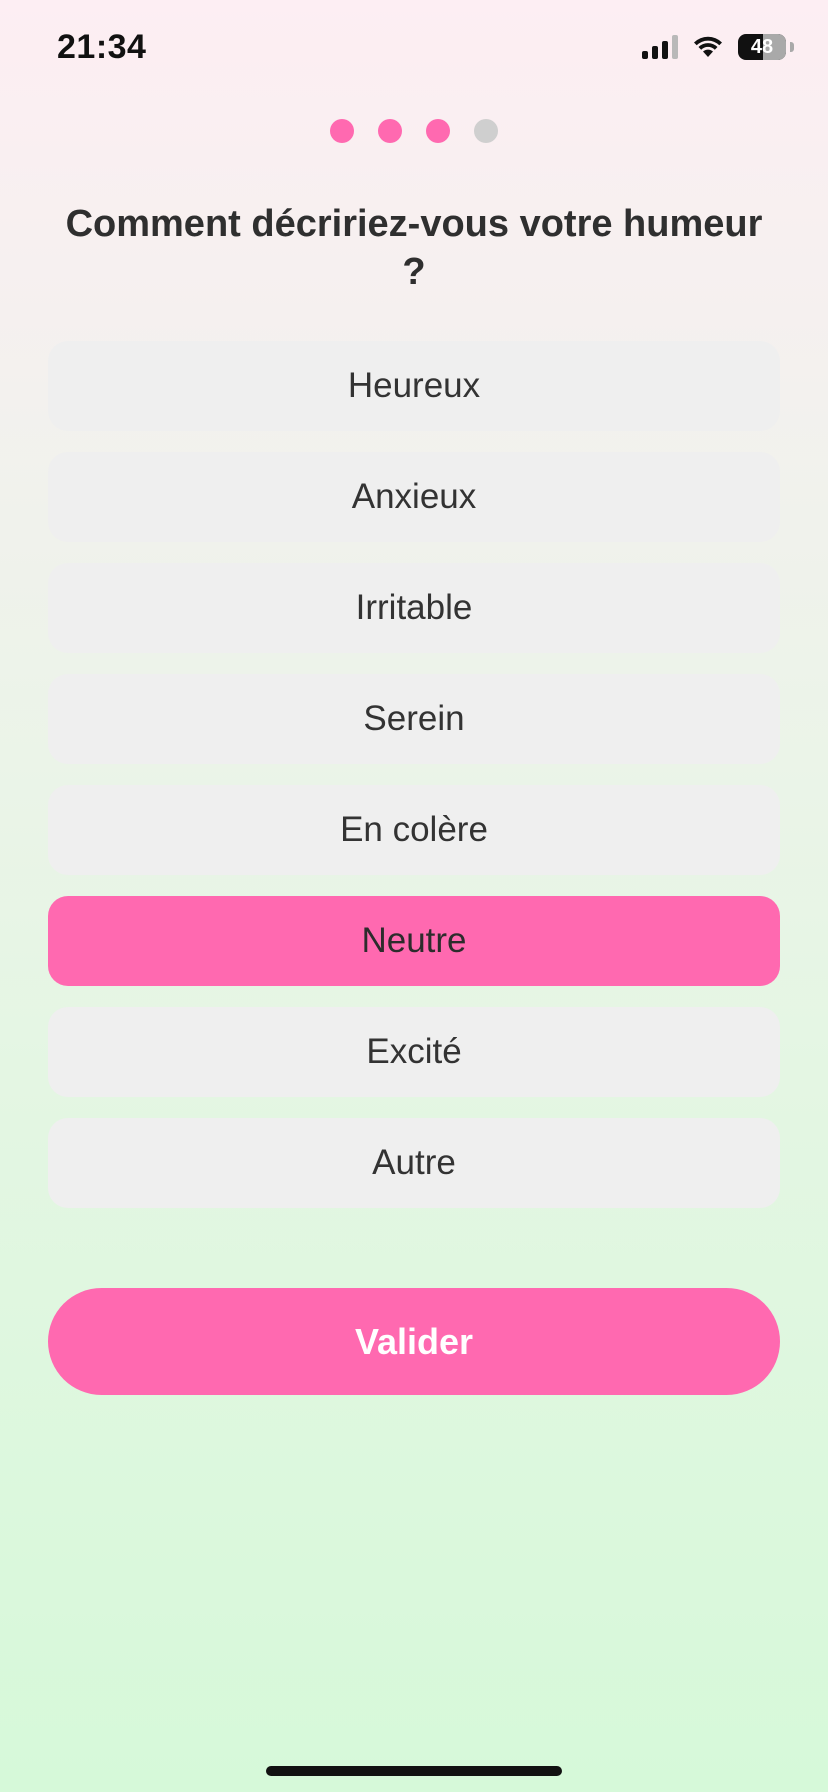 This screenshot has width=828, height=1792. Describe the element at coordinates (414, 248) in the screenshot. I see `question-title: Comment décririez-vous votre humeur ?` at that location.